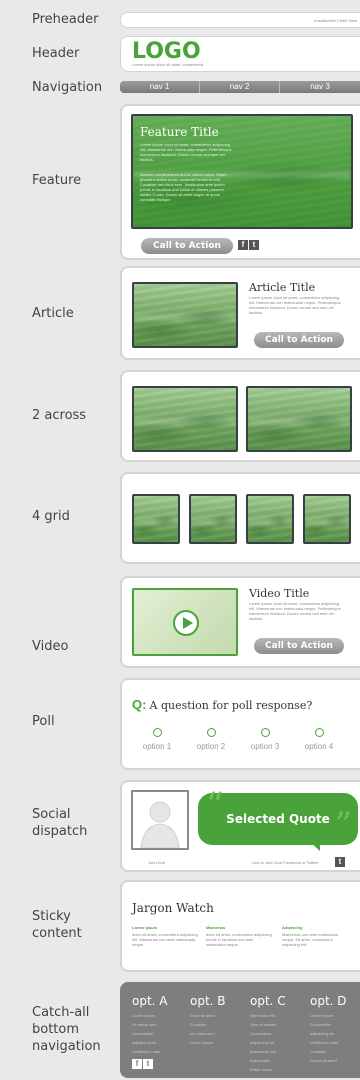 Image resolution: width=360 pixels, height=1080 pixels. I want to click on quote-mark-close: ”, so click(343, 825).